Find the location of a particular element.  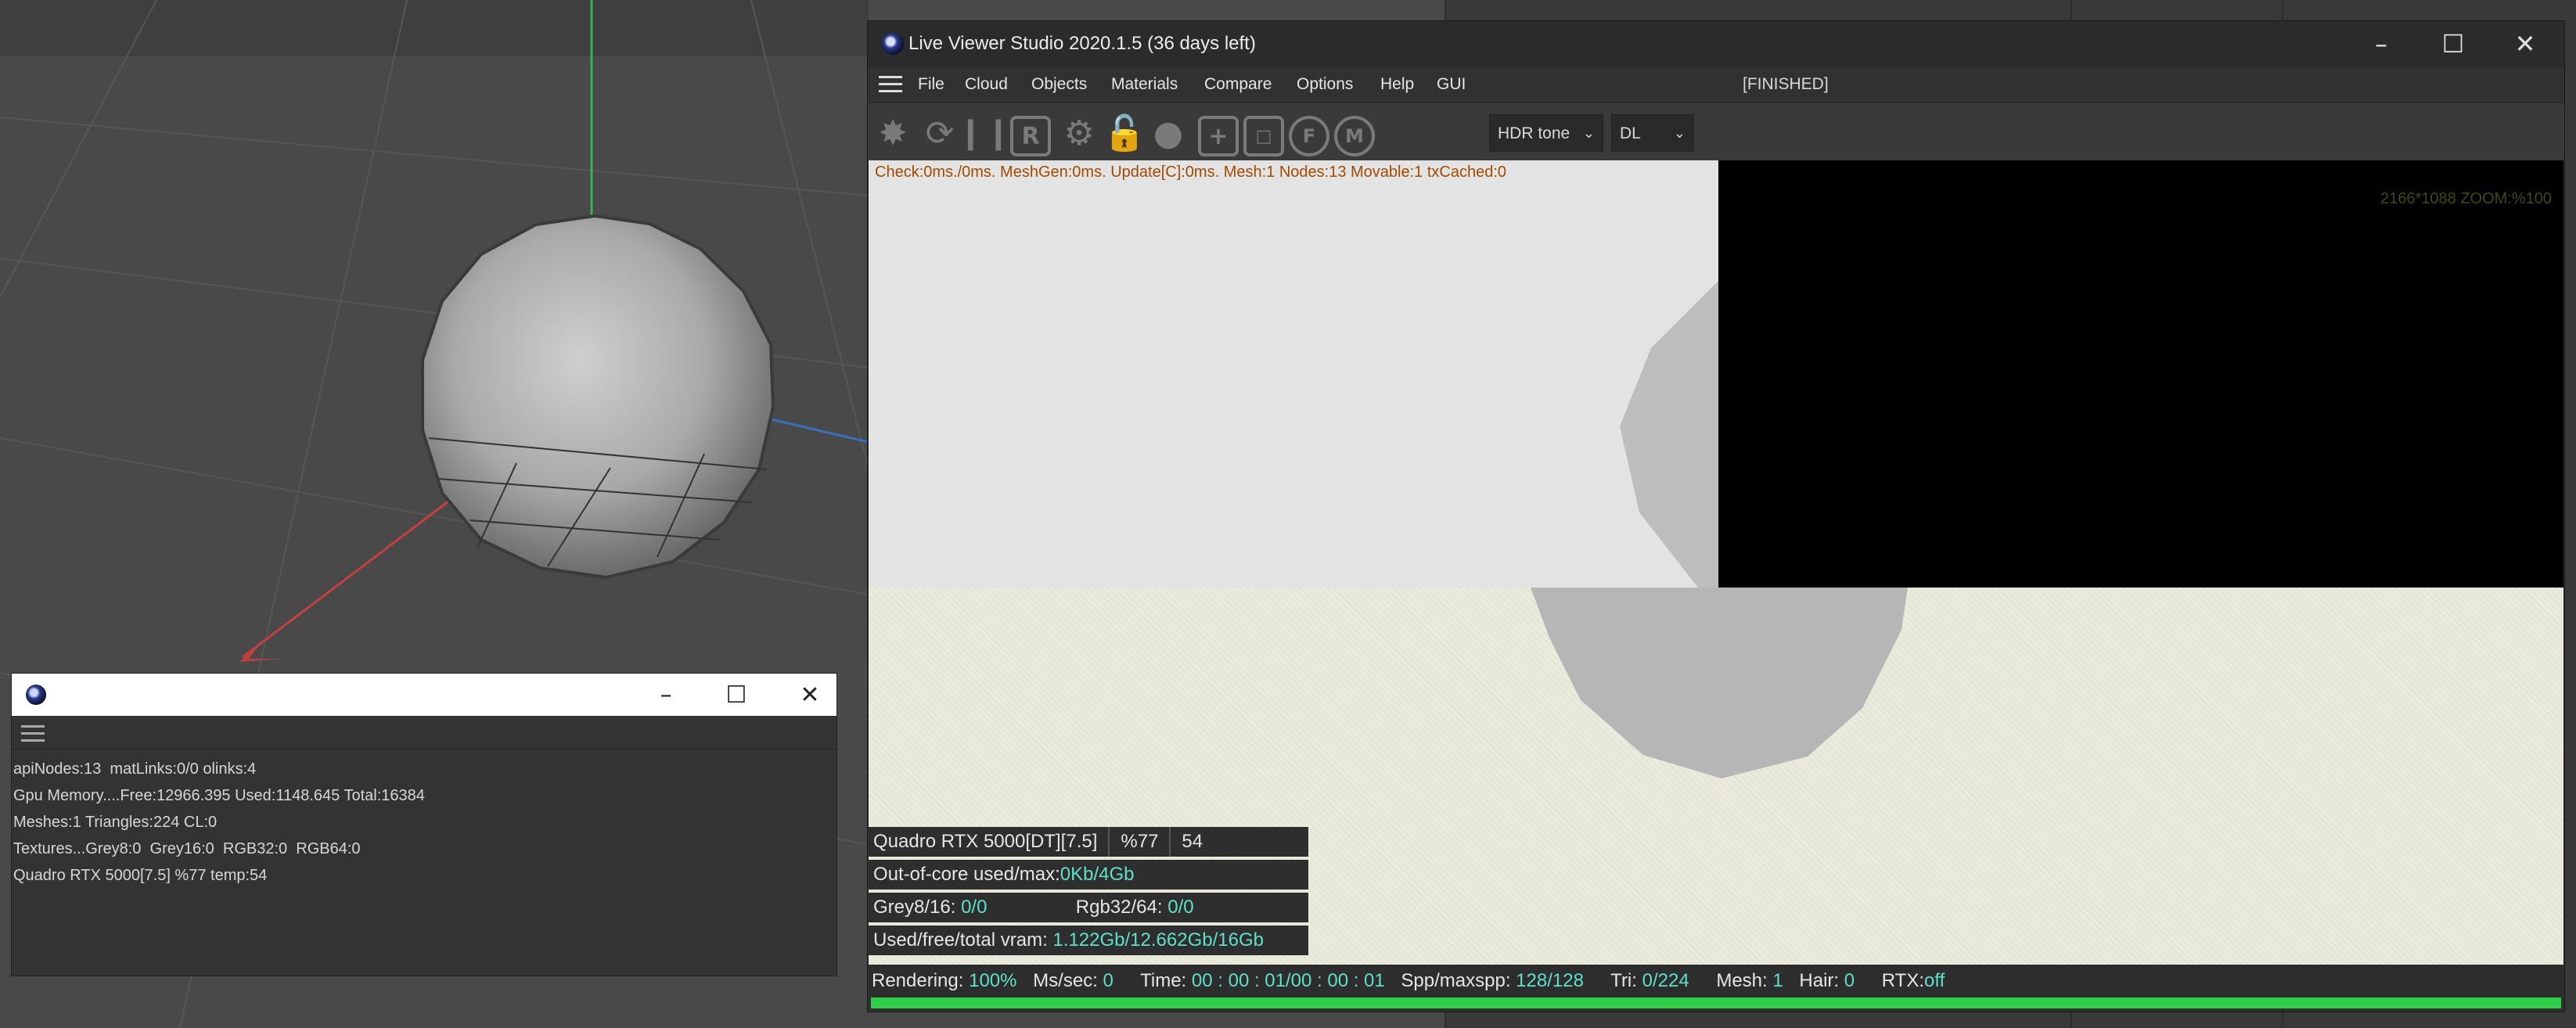

tonemap-select: HDR tone ⌄ is located at coordinates (1546, 133).